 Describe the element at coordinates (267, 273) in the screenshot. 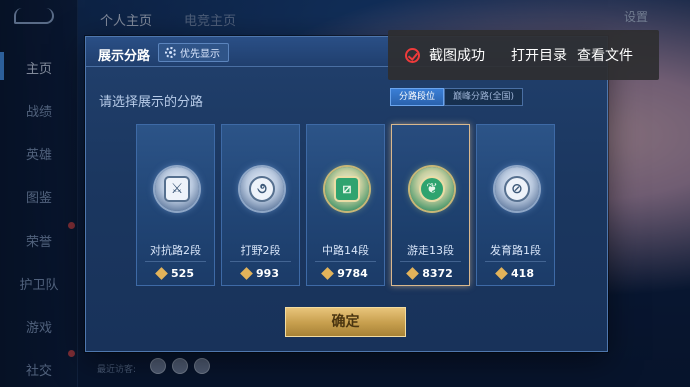

I see `lane-score-value: 993` at that location.